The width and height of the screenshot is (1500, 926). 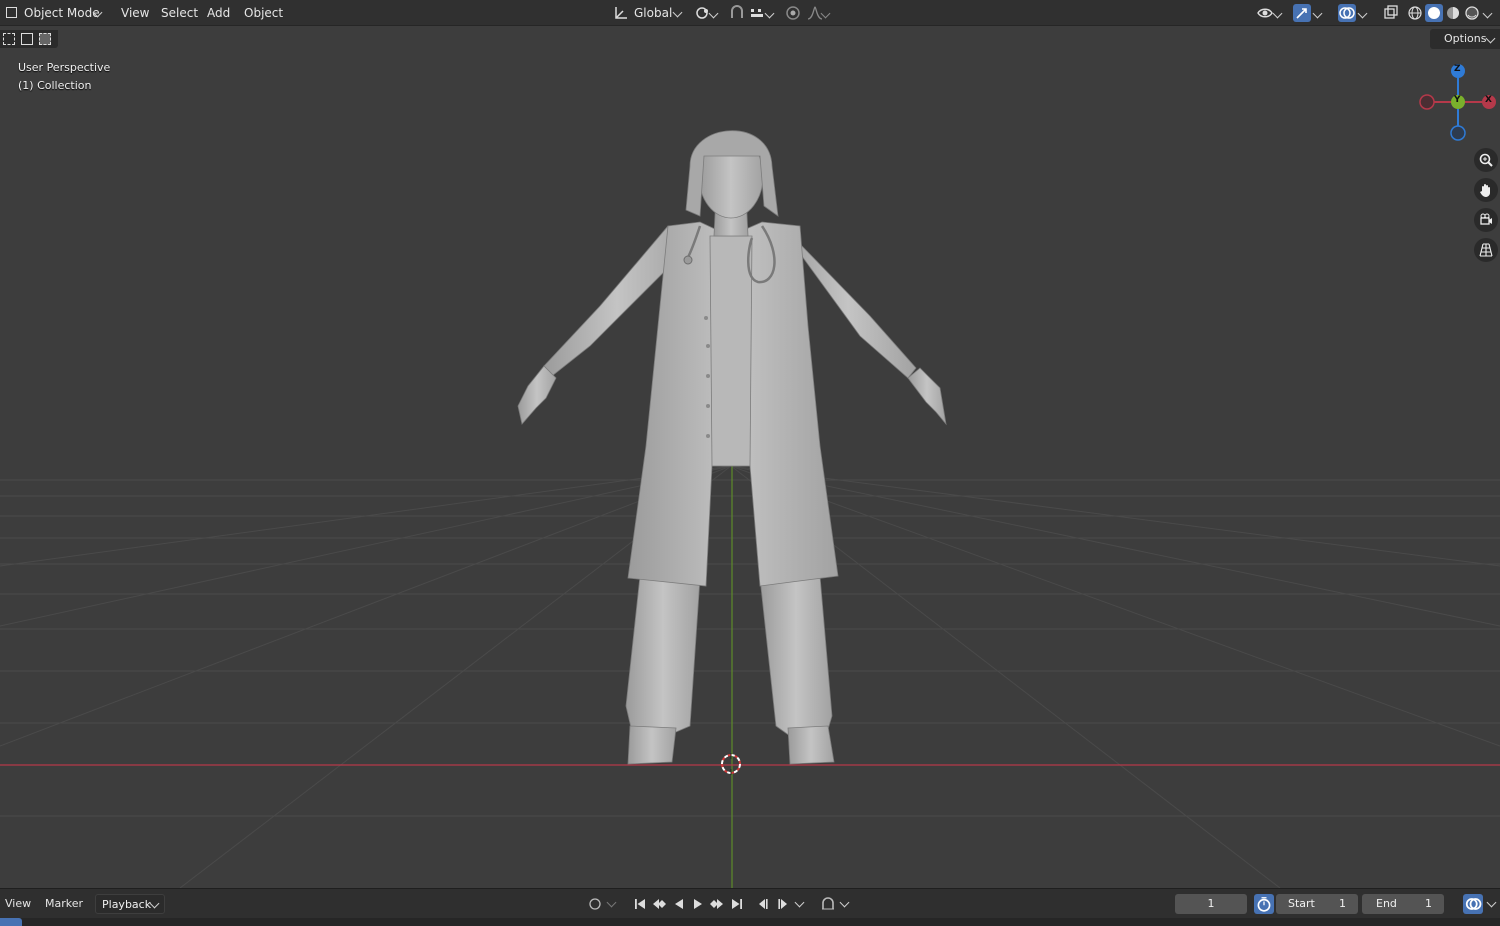 I want to click on timeline-ruler, so click(x=750, y=922).